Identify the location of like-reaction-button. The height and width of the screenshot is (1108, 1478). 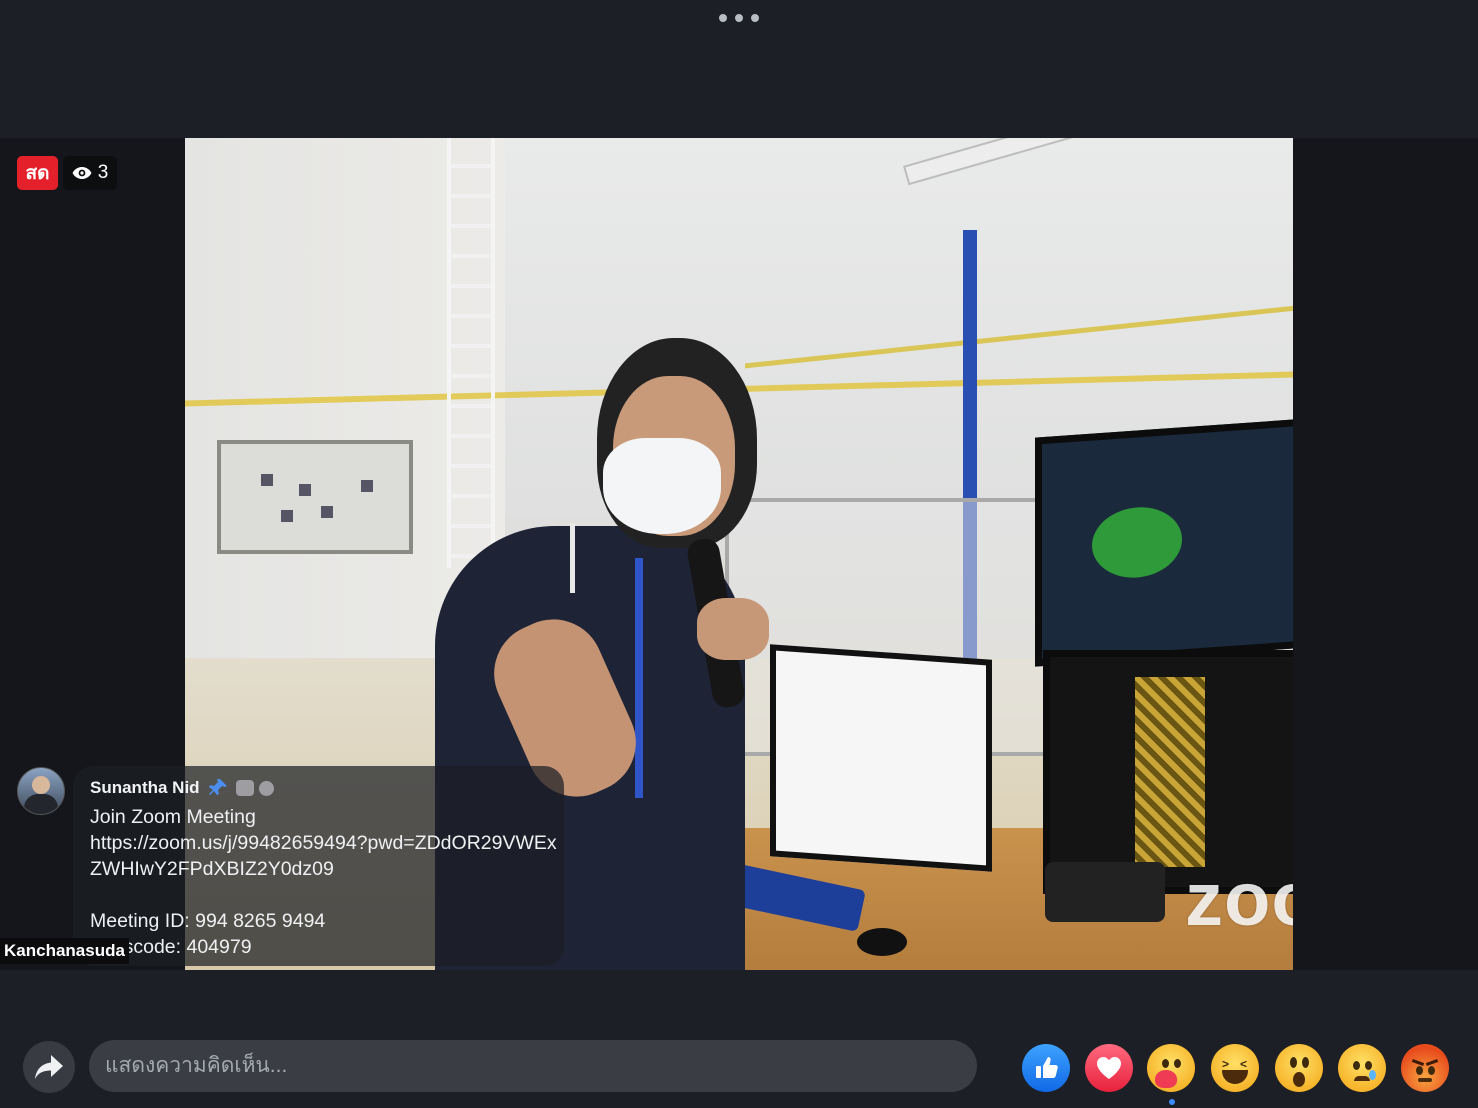
(1046, 1068).